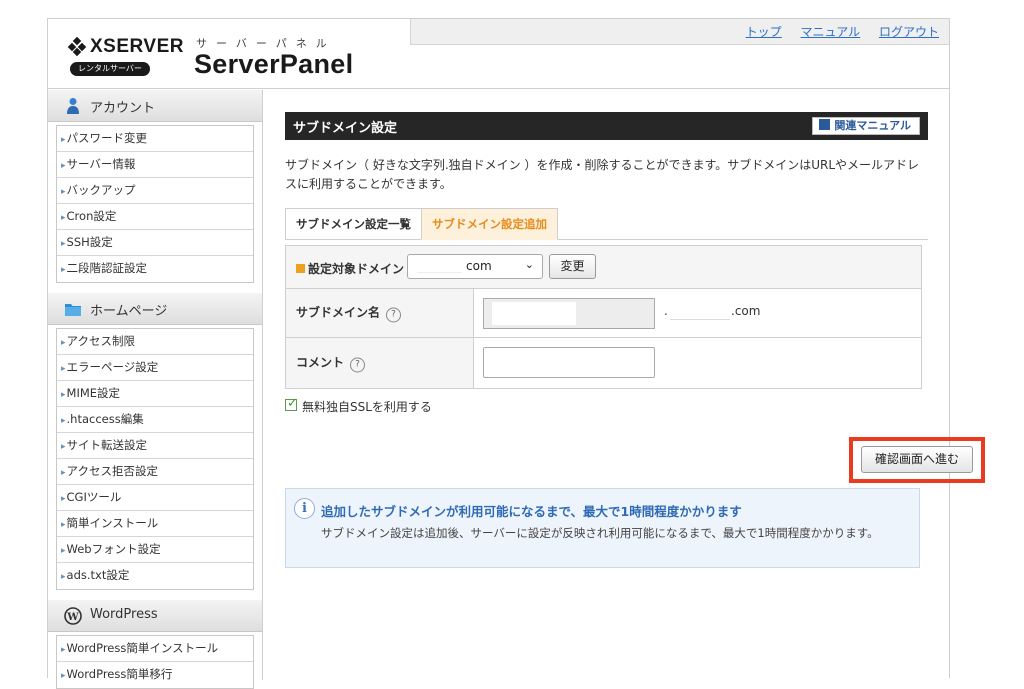 This screenshot has width=1024, height=689. I want to click on info-title: 追加したサブドメインが利用可能になるまで、最大で1時間程度かかります, so click(531, 511).